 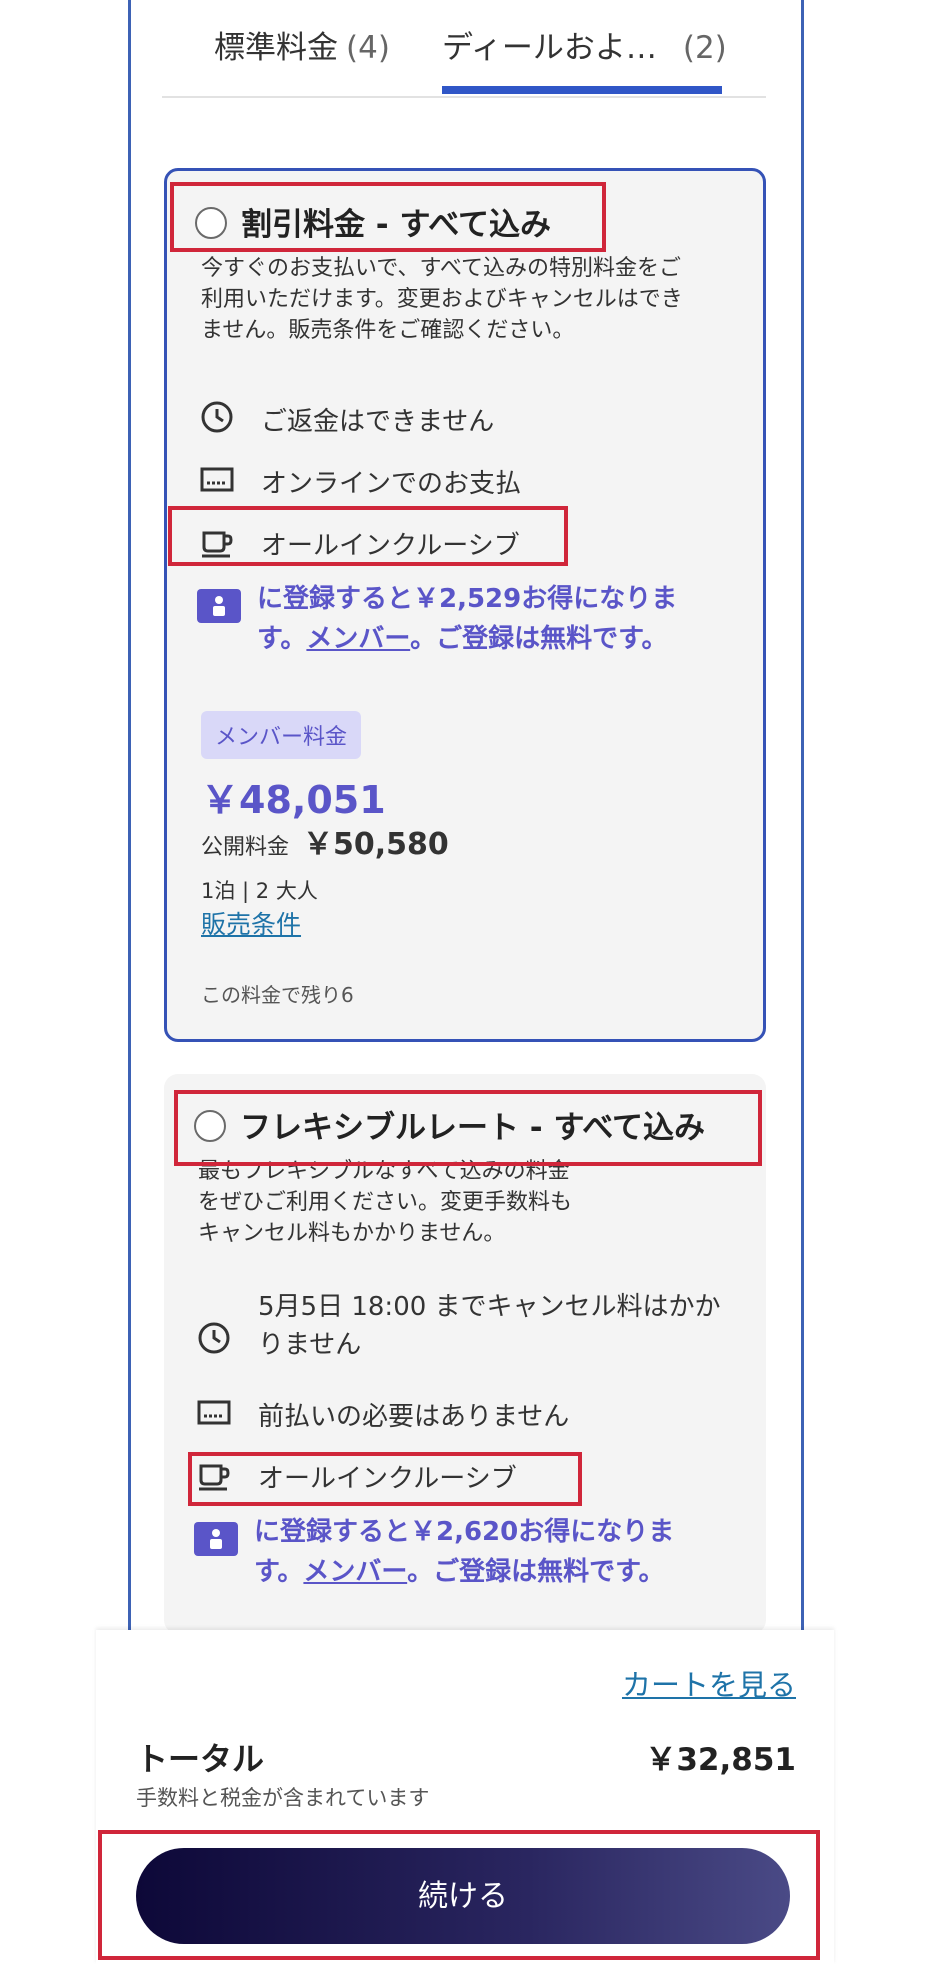 What do you see at coordinates (720, 1760) in the screenshot?
I see `total-price: ￥32,851` at bounding box center [720, 1760].